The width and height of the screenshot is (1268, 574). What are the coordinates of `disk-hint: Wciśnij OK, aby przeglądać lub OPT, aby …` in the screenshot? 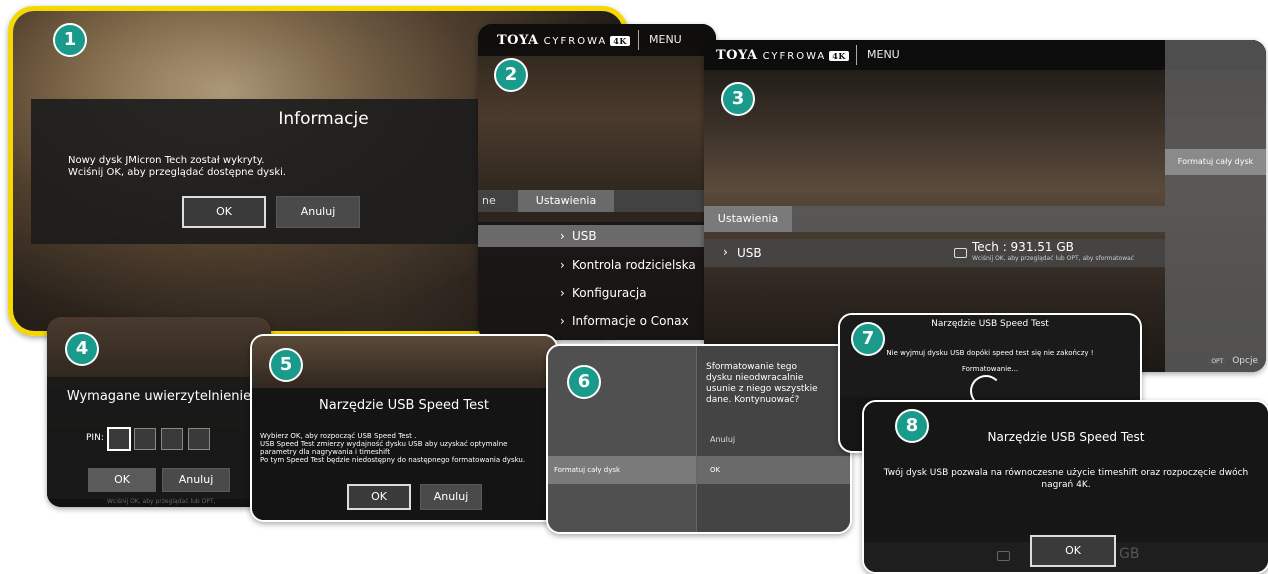 It's located at (1053, 258).